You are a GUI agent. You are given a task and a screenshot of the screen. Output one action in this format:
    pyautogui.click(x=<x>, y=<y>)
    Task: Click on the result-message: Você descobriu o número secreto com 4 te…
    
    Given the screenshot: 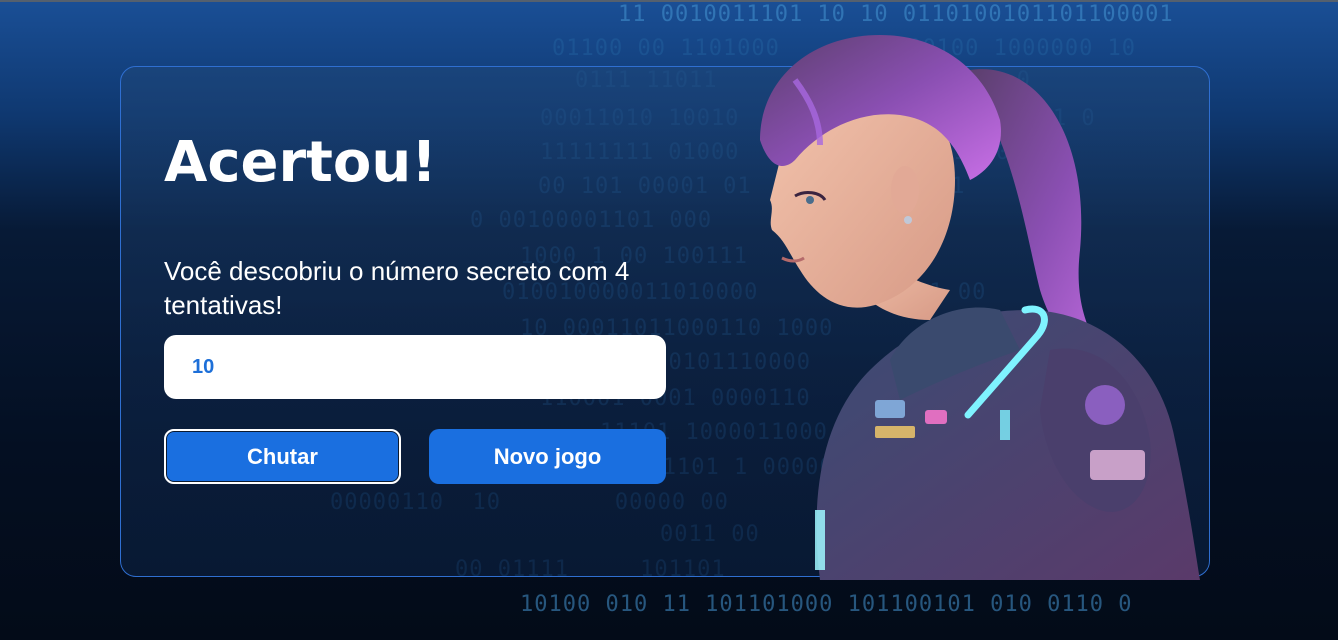 What is the action you would take?
    pyautogui.click(x=397, y=288)
    